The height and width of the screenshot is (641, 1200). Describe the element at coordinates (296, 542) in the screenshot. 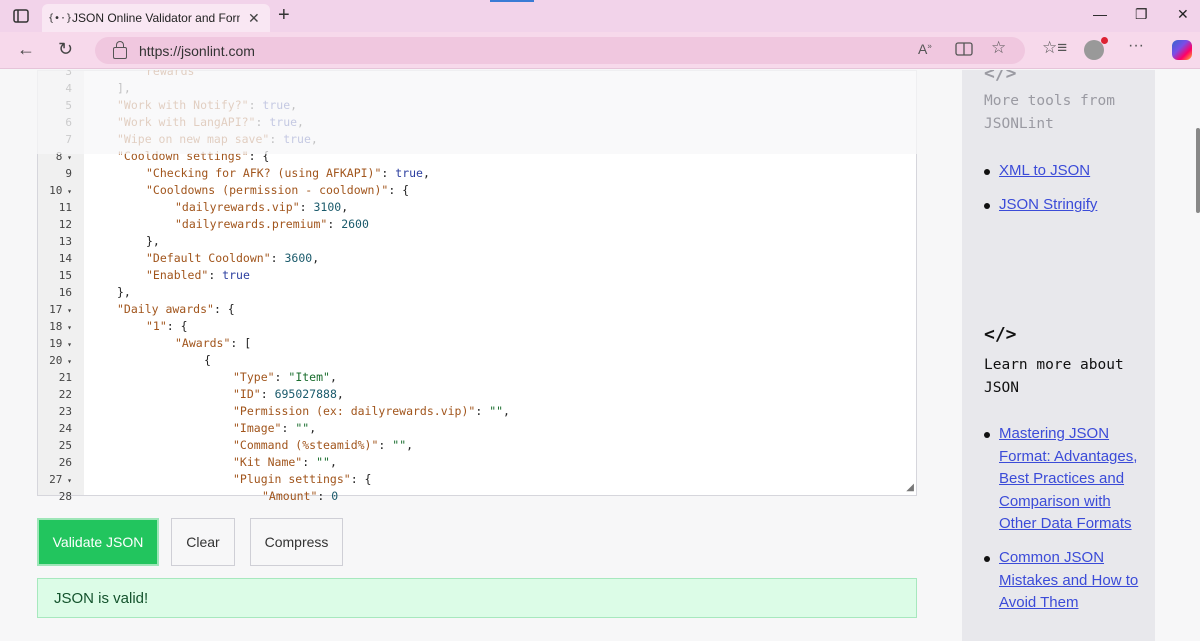

I see `compress-button: Compress` at that location.